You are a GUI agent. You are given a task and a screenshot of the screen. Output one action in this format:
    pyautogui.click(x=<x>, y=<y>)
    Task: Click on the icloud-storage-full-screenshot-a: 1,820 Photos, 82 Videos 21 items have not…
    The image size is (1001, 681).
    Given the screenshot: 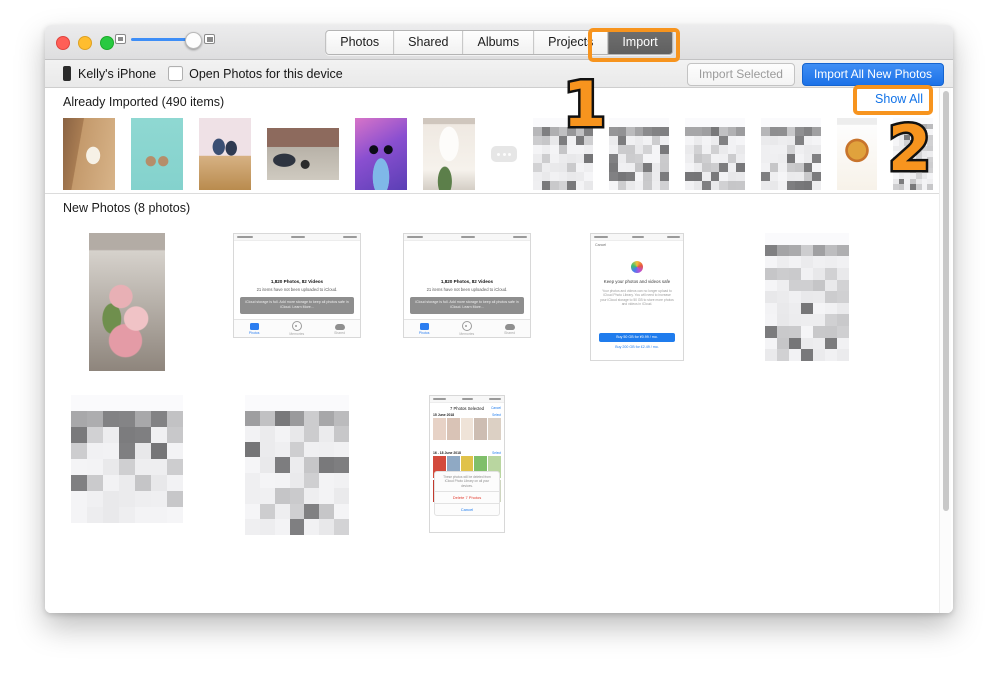 What is the action you would take?
    pyautogui.click(x=297, y=285)
    